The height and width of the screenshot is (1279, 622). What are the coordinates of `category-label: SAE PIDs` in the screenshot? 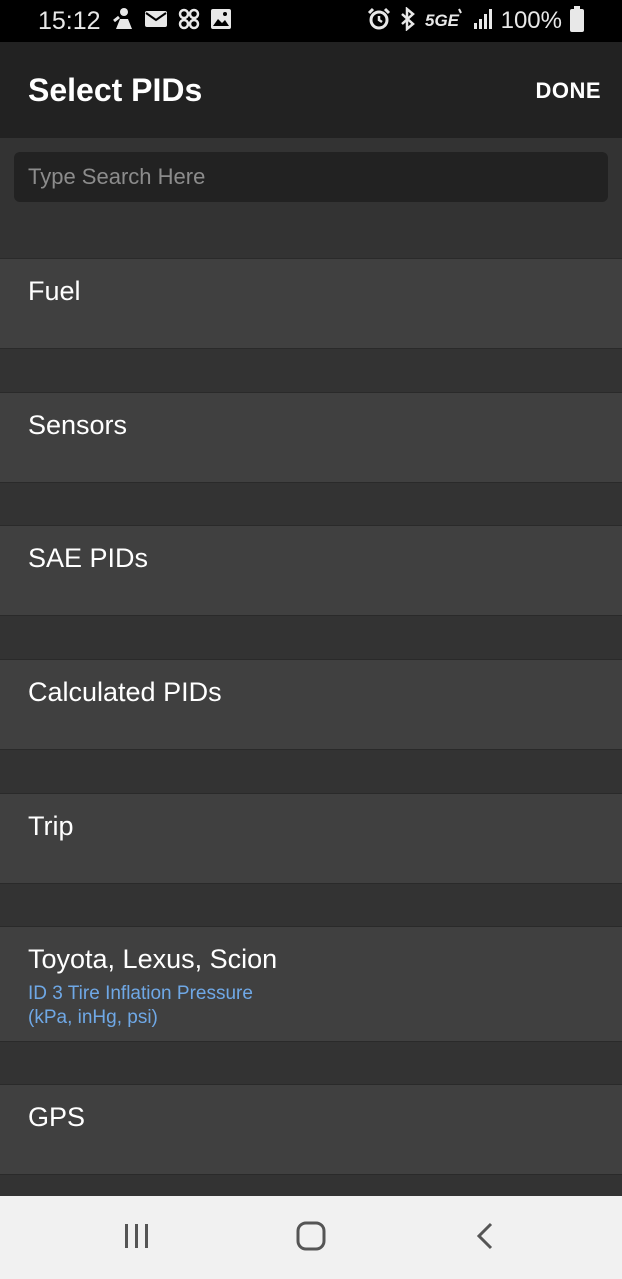 It's located at (88, 558).